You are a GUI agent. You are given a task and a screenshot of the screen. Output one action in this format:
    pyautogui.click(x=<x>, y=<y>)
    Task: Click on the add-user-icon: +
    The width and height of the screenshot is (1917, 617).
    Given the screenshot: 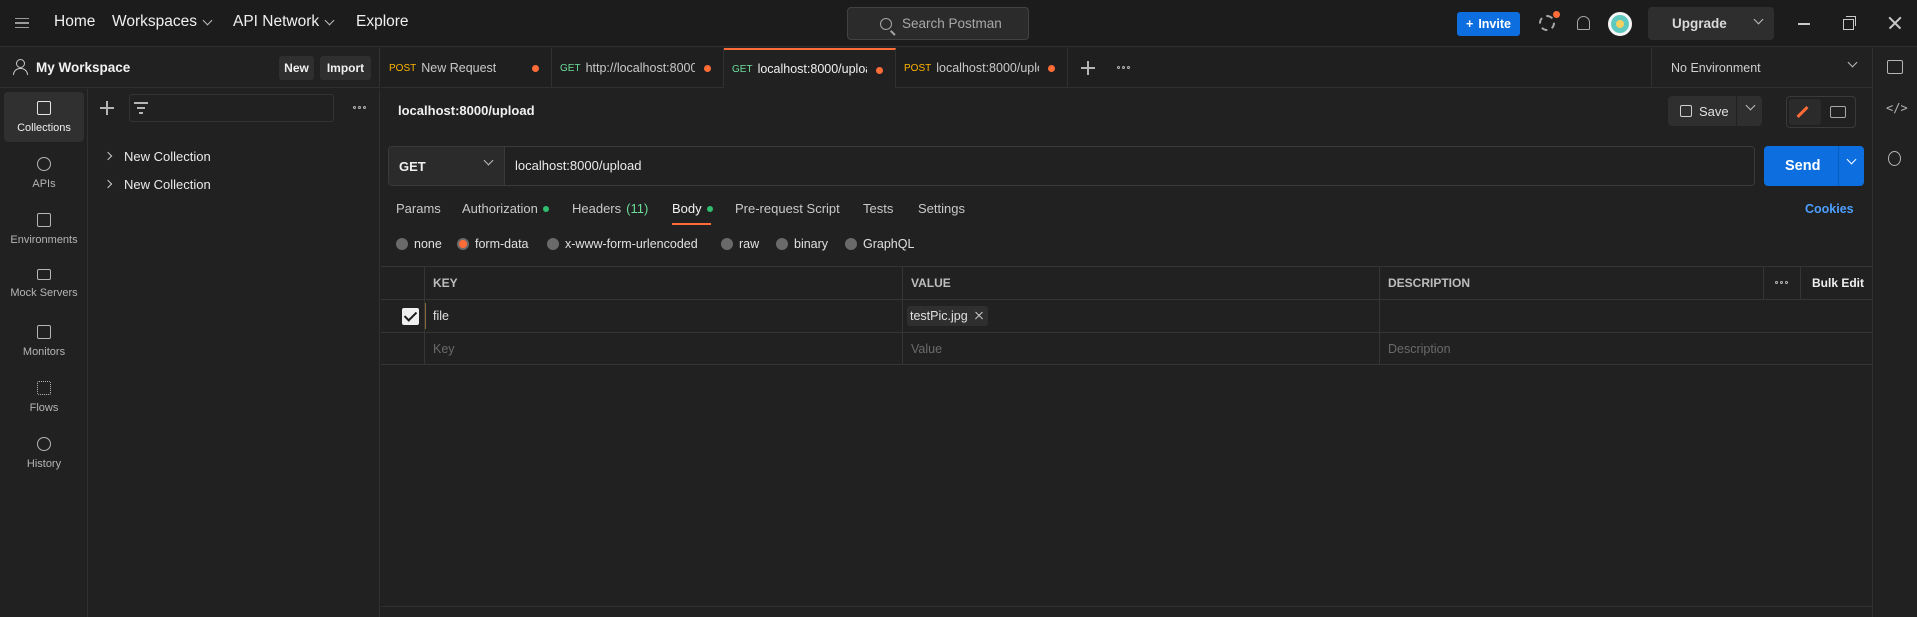 What is the action you would take?
    pyautogui.click(x=1470, y=24)
    